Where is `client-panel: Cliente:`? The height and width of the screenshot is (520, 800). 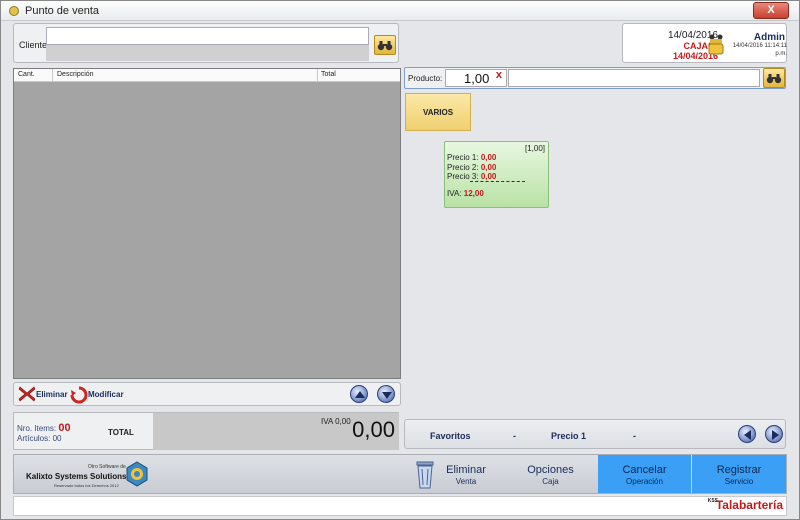
client-panel: Cliente: is located at coordinates (206, 43).